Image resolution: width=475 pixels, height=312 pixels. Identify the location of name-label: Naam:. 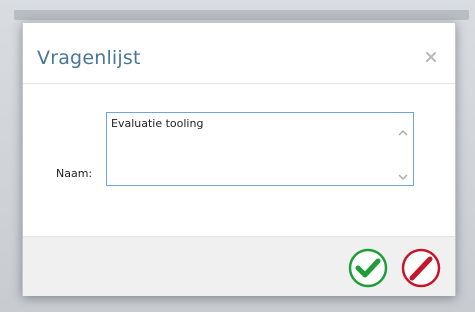
(74, 173).